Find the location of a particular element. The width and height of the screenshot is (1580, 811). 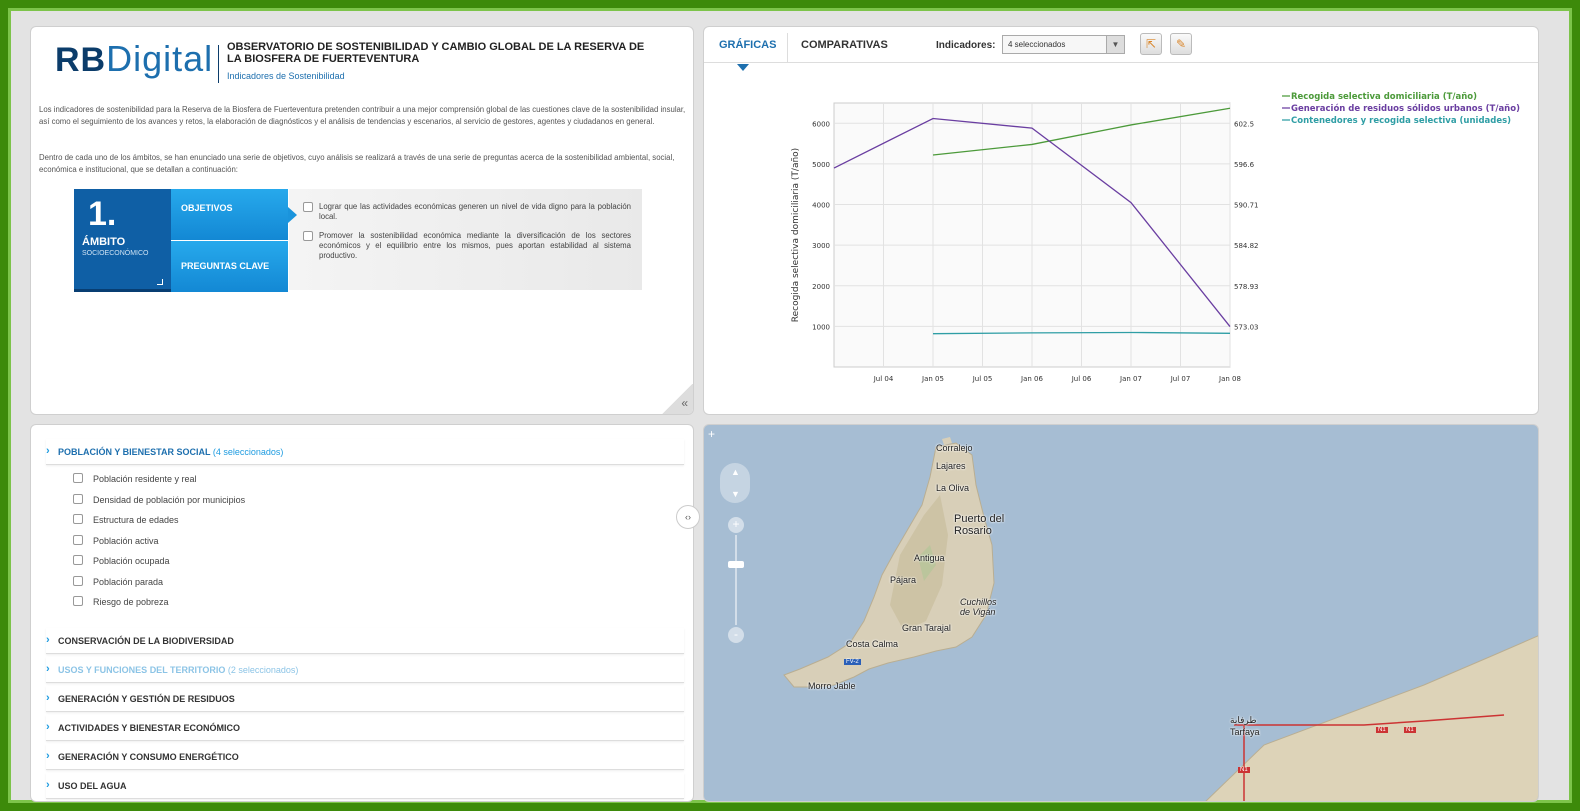

logo: RBDigital is located at coordinates (134, 59).